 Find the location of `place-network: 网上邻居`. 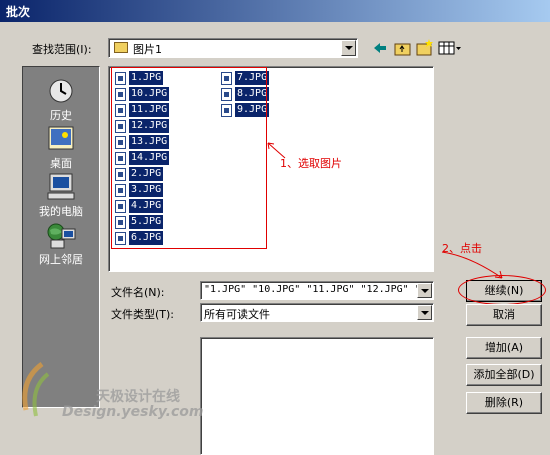

place-network: 网上邻居 is located at coordinates (61, 244).